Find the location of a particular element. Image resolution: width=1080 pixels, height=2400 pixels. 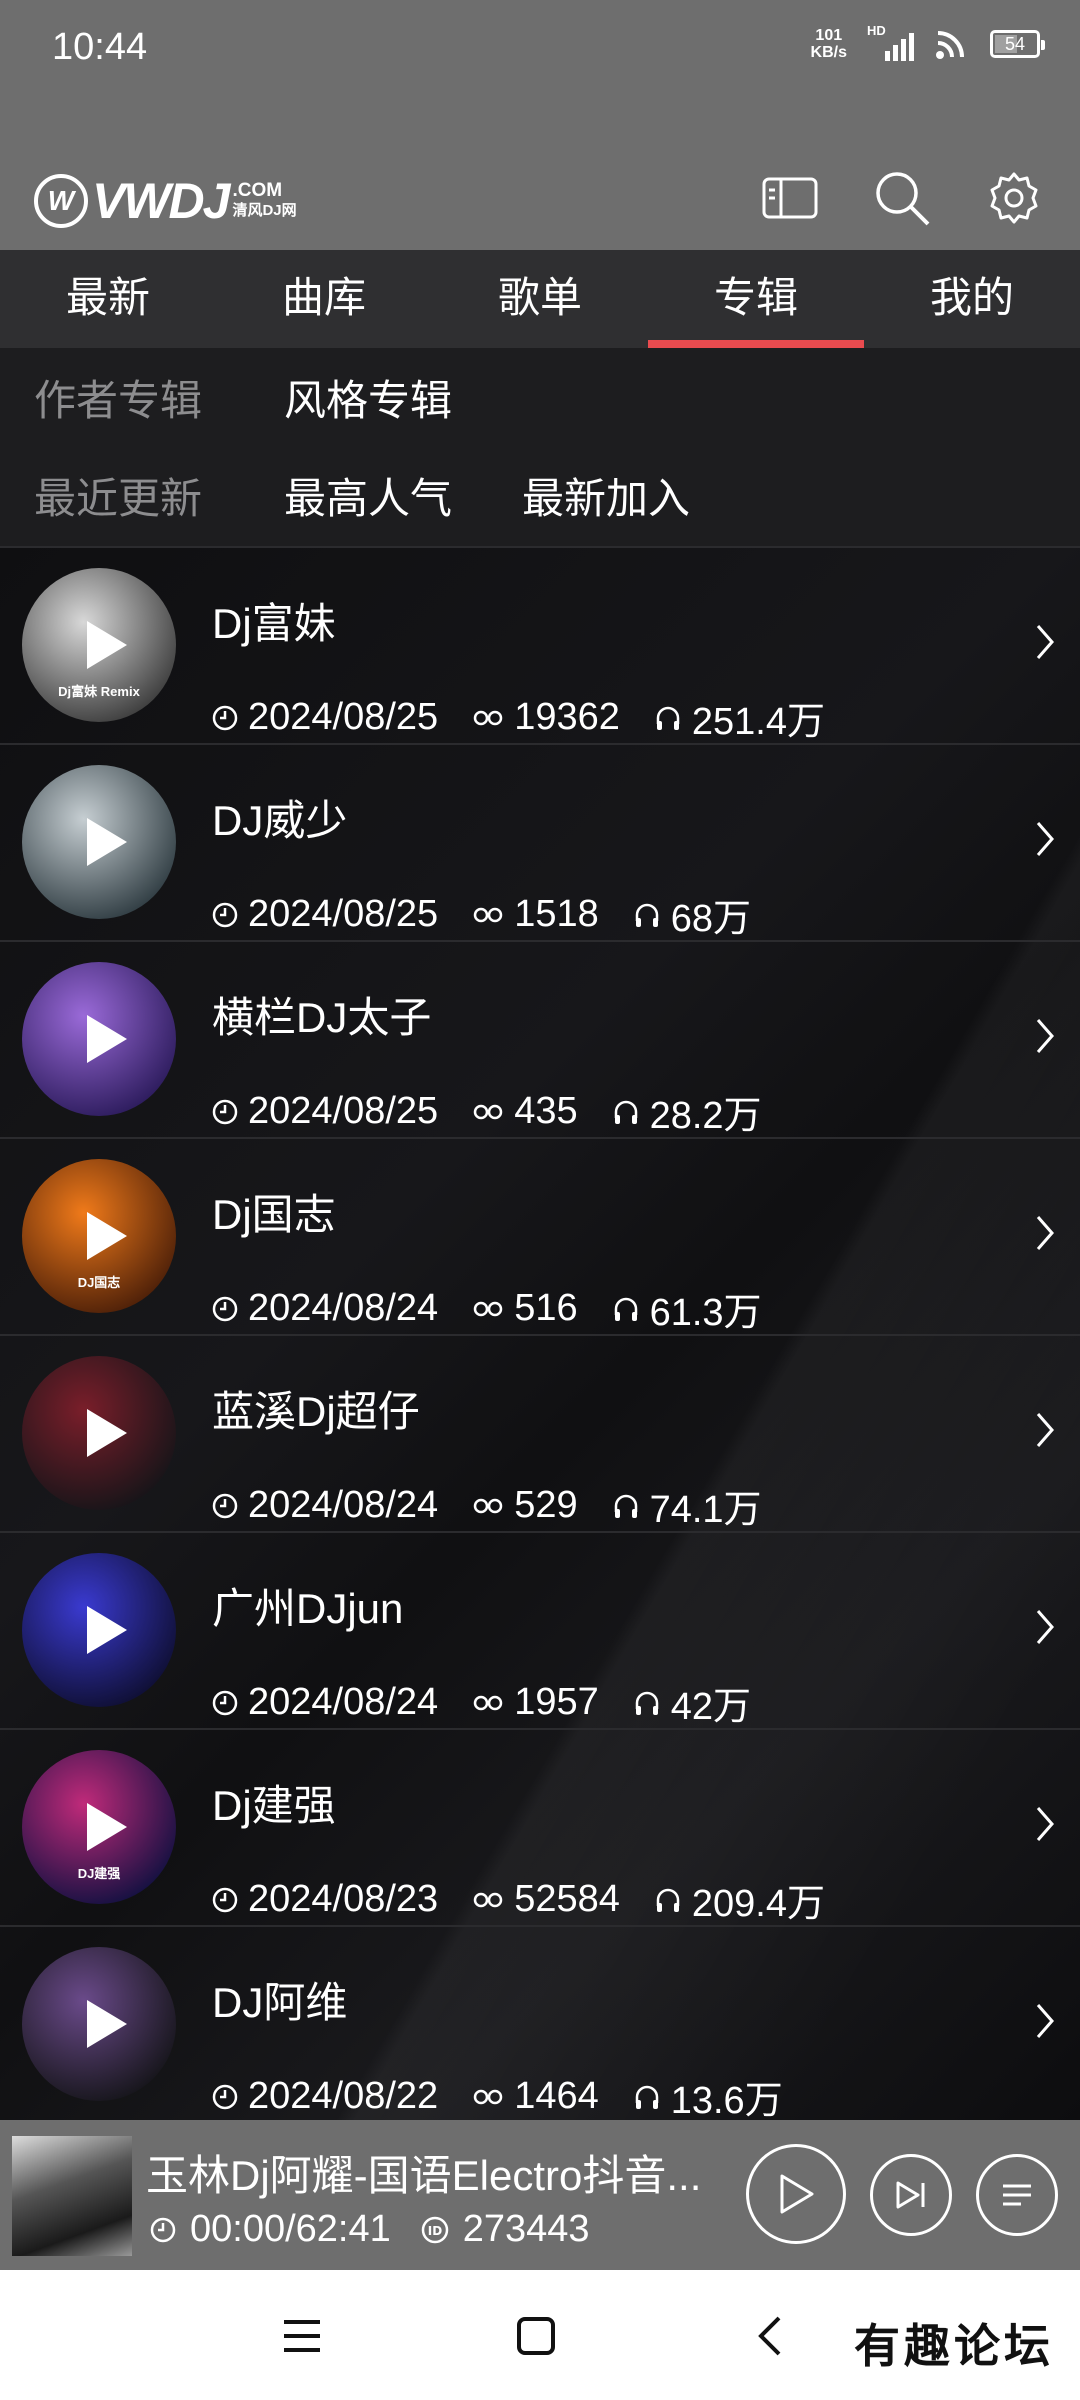

album-cover: Dj富妹 Remix is located at coordinates (99, 645).